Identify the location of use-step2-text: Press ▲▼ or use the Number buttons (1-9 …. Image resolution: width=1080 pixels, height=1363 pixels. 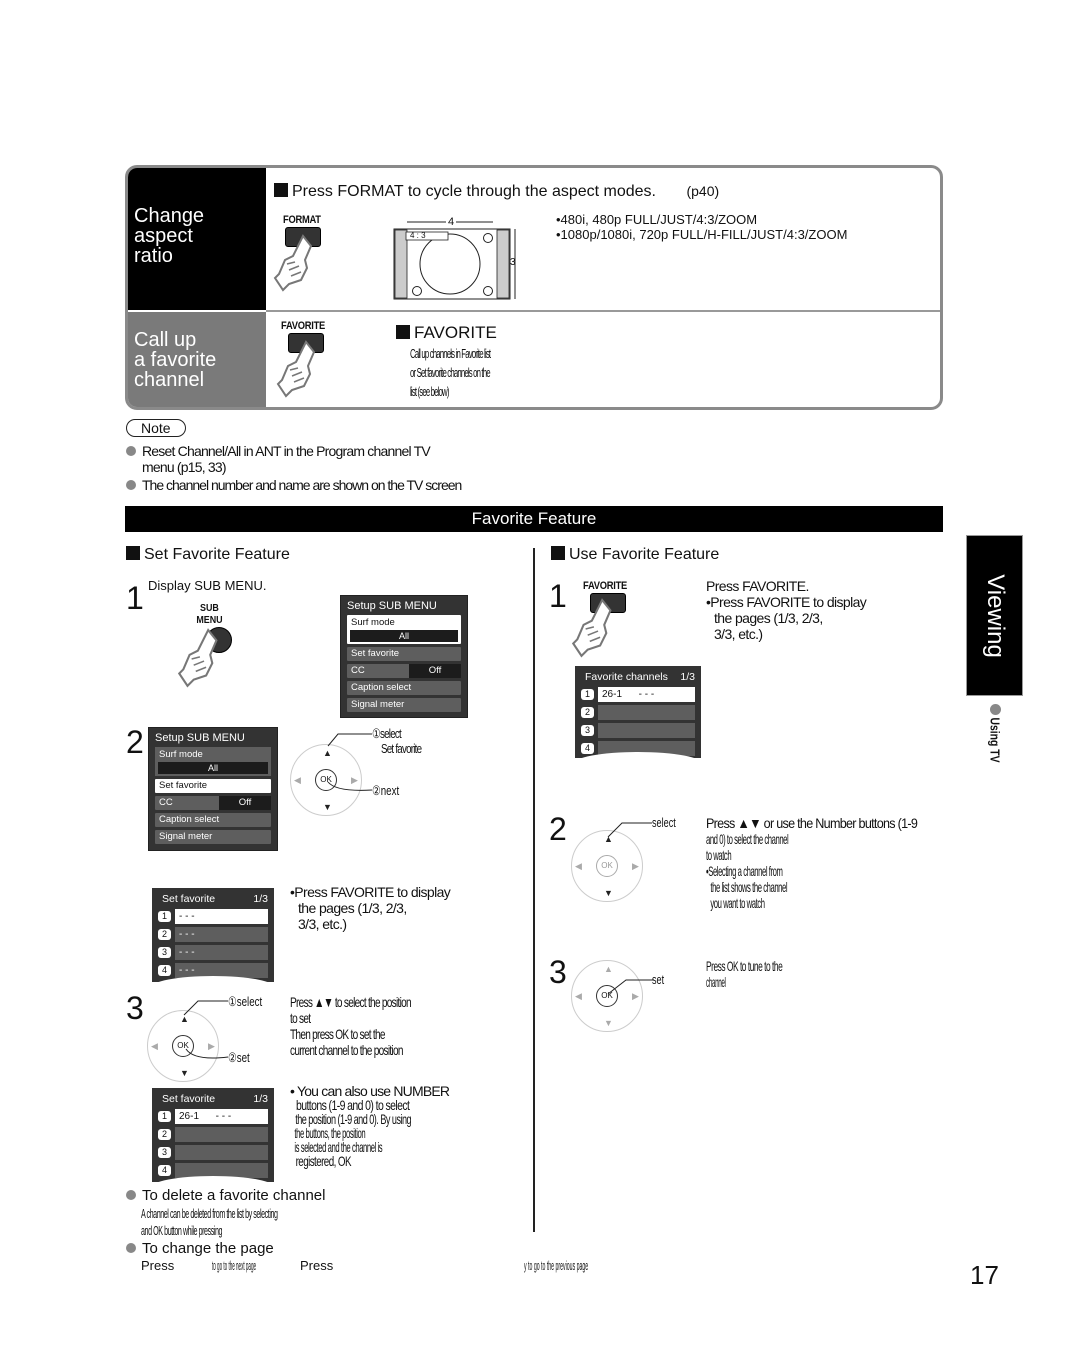
(823, 863).